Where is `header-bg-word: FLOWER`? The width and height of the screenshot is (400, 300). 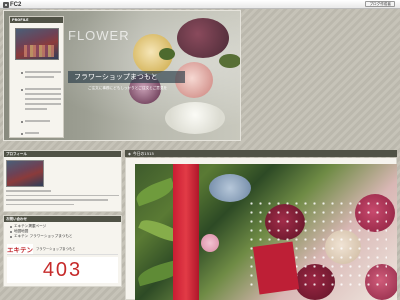 header-bg-word: FLOWER is located at coordinates (99, 35).